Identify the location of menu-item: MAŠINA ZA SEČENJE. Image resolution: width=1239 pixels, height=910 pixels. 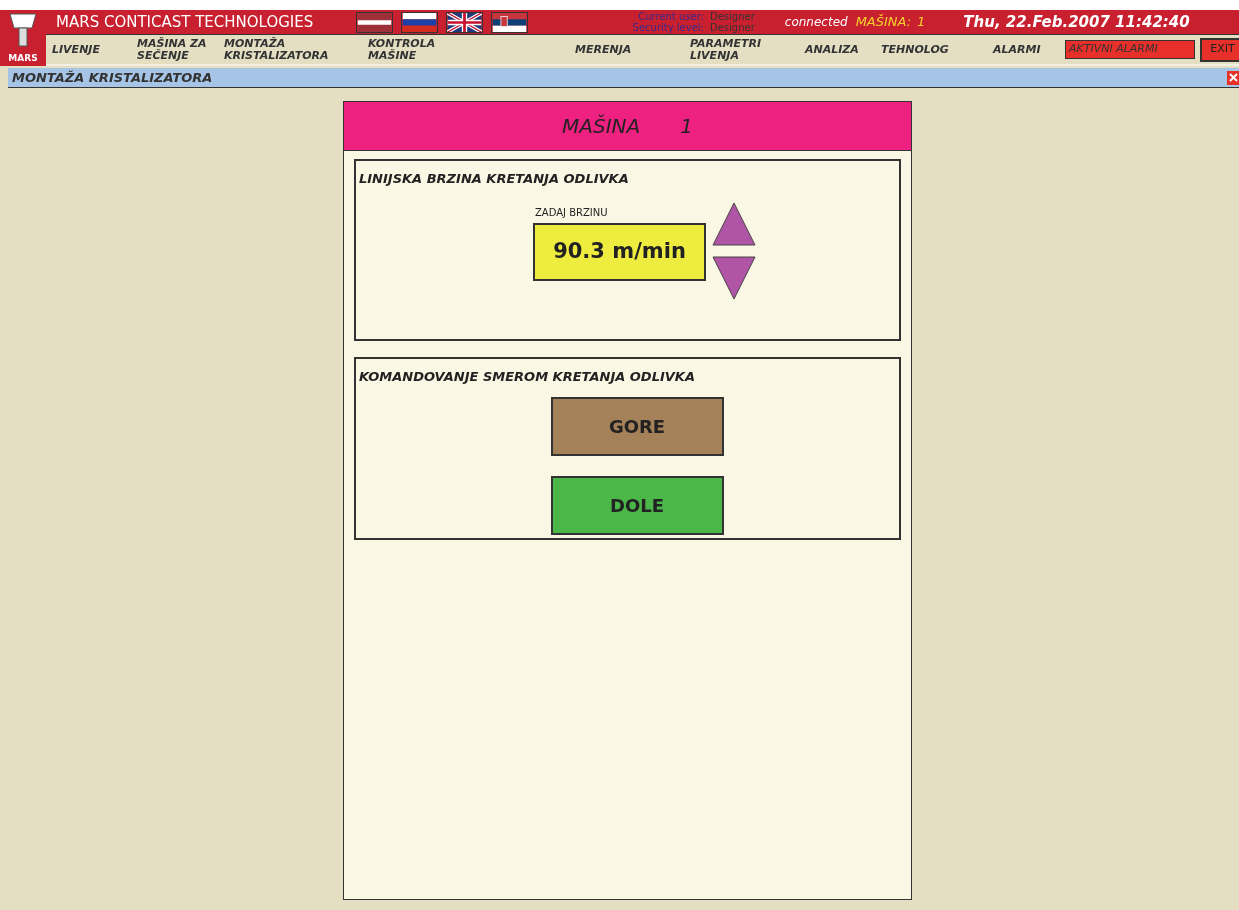
(180, 49).